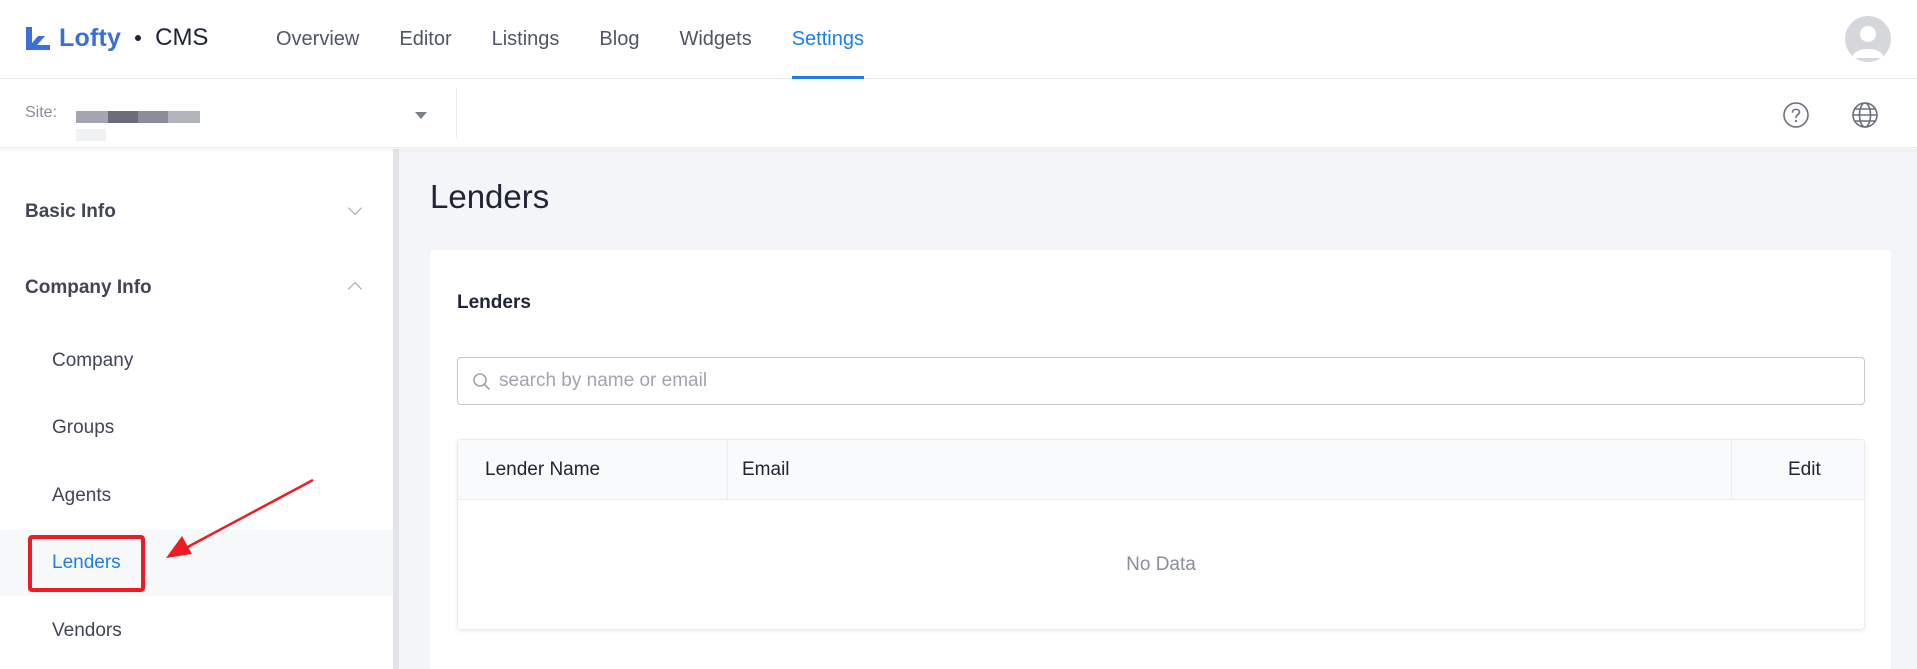 The width and height of the screenshot is (1917, 669). What do you see at coordinates (81, 496) in the screenshot?
I see `sidebar-item-agents: Agents` at bounding box center [81, 496].